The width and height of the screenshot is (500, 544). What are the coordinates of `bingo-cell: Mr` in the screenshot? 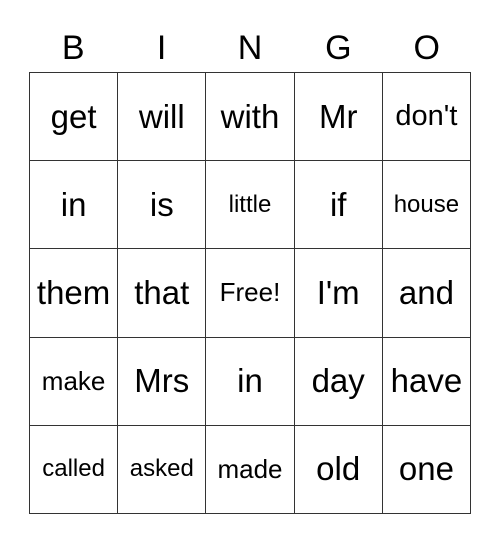 It's located at (338, 117).